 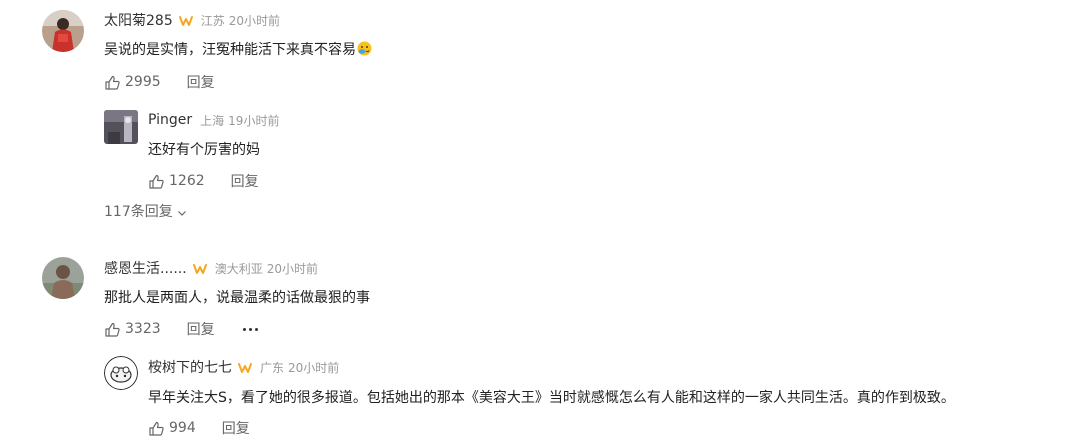 What do you see at coordinates (204, 150) in the screenshot?
I see `reply-text: 还好有个厉害的妈` at bounding box center [204, 150].